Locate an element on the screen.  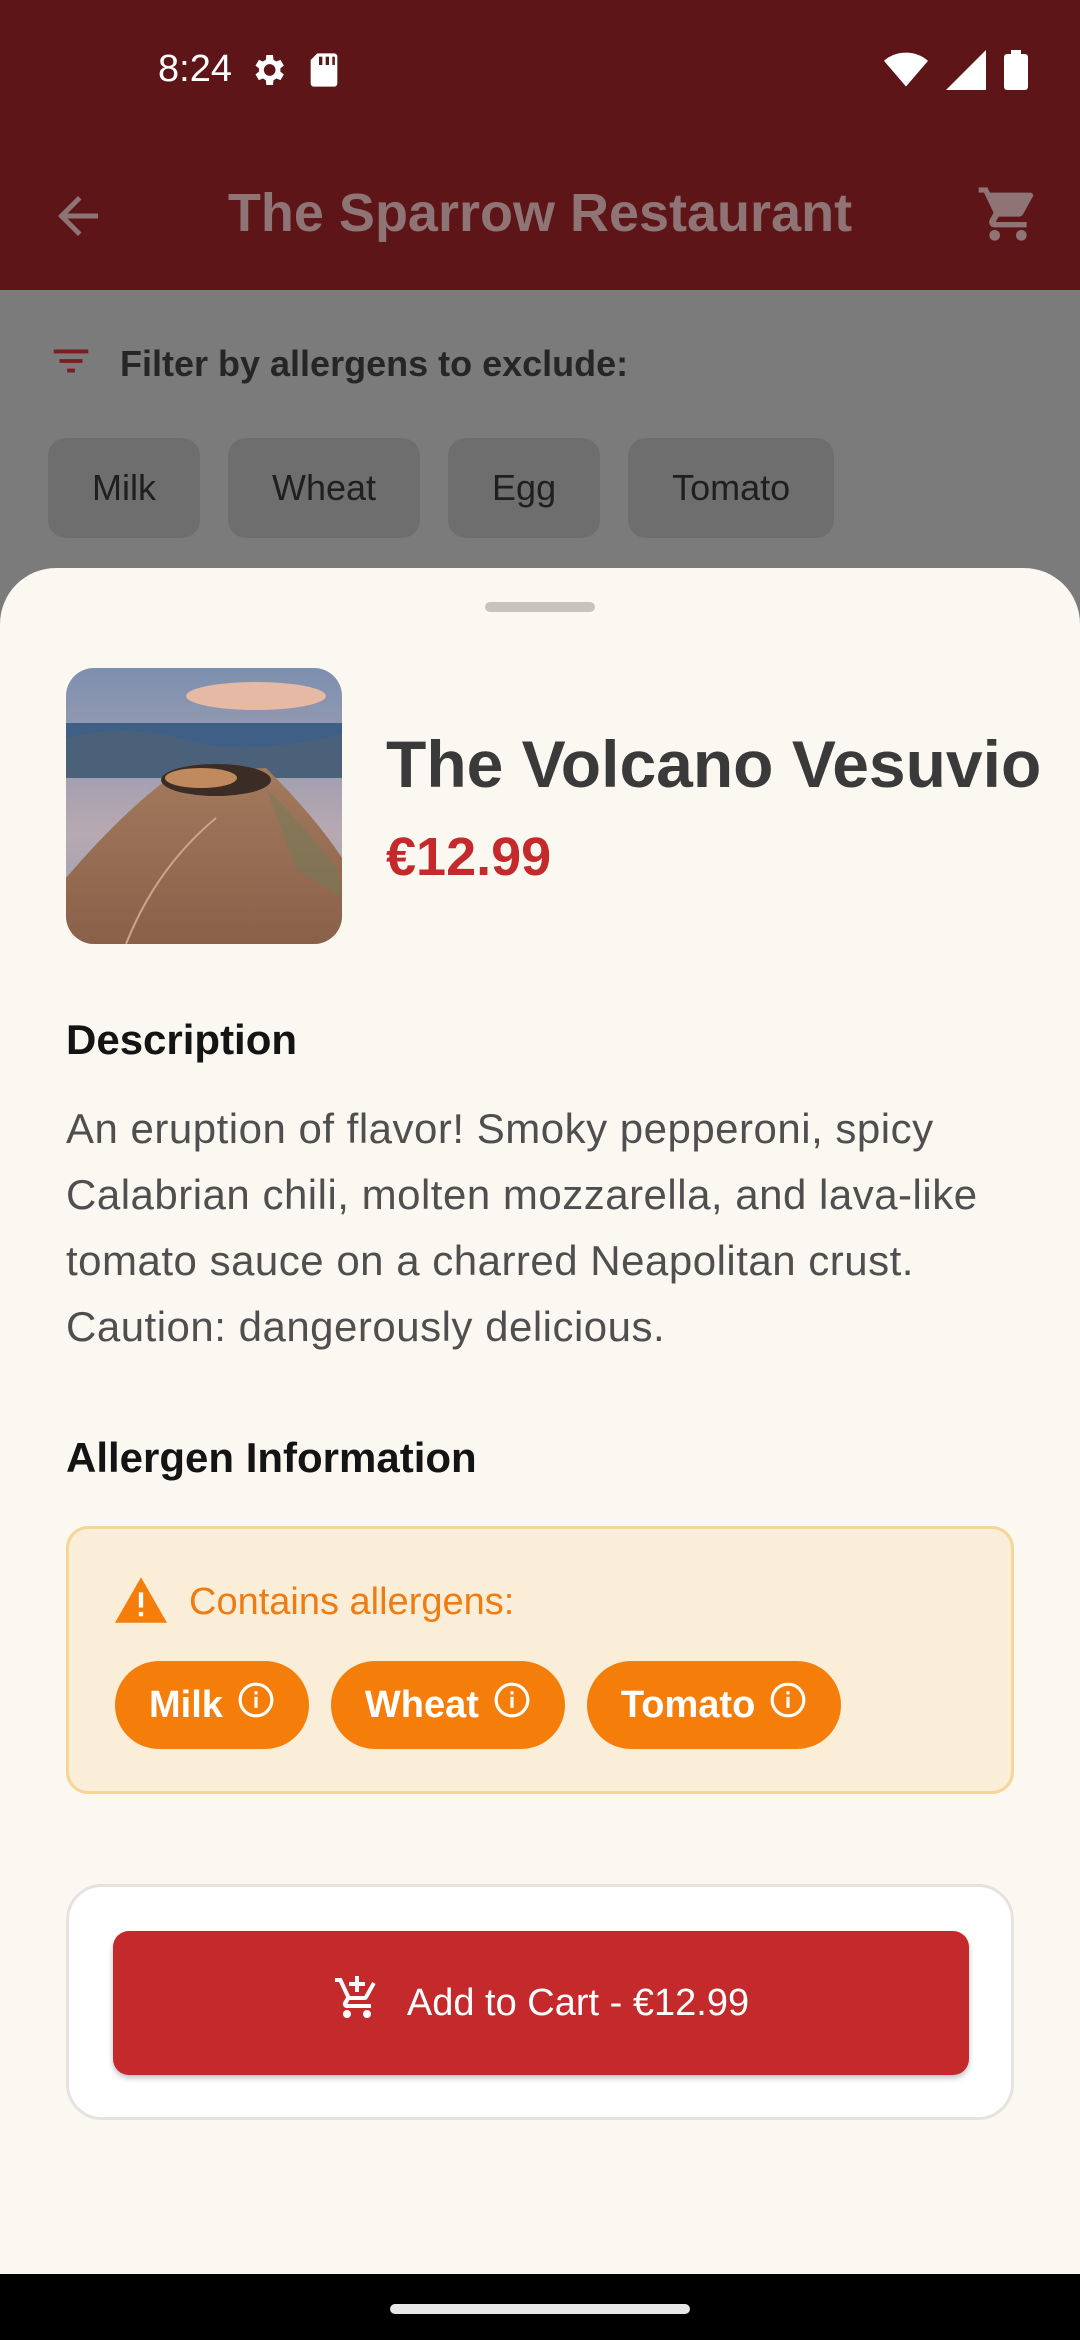
sd-card-icon is located at coordinates (324, 72).